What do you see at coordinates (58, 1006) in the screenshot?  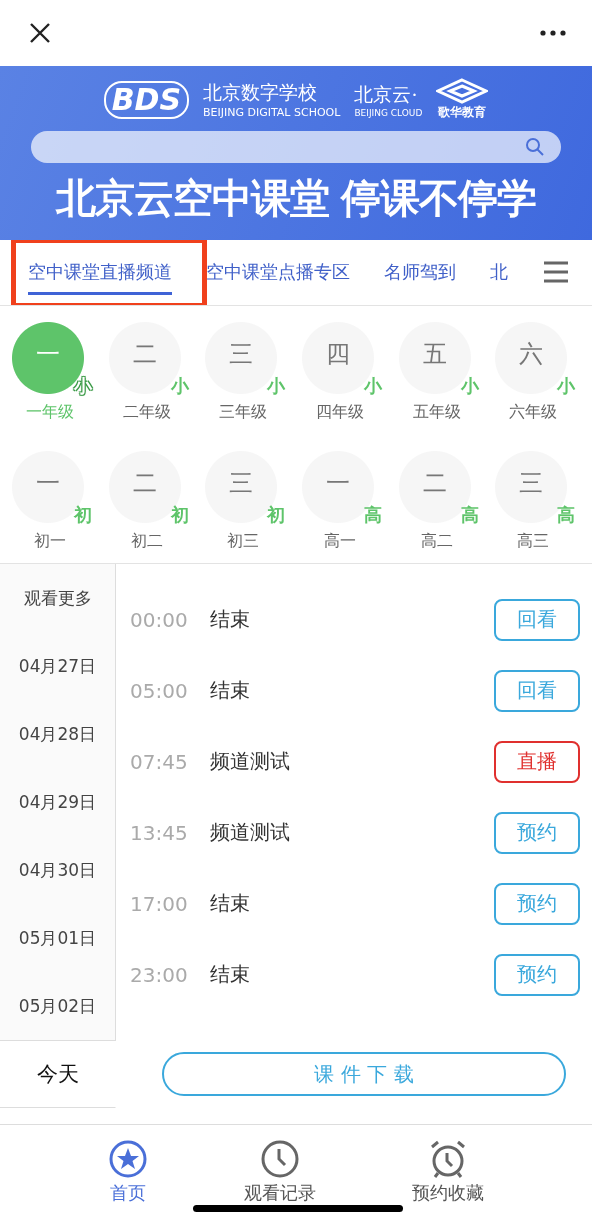 I see `date-item: 05月02日` at bounding box center [58, 1006].